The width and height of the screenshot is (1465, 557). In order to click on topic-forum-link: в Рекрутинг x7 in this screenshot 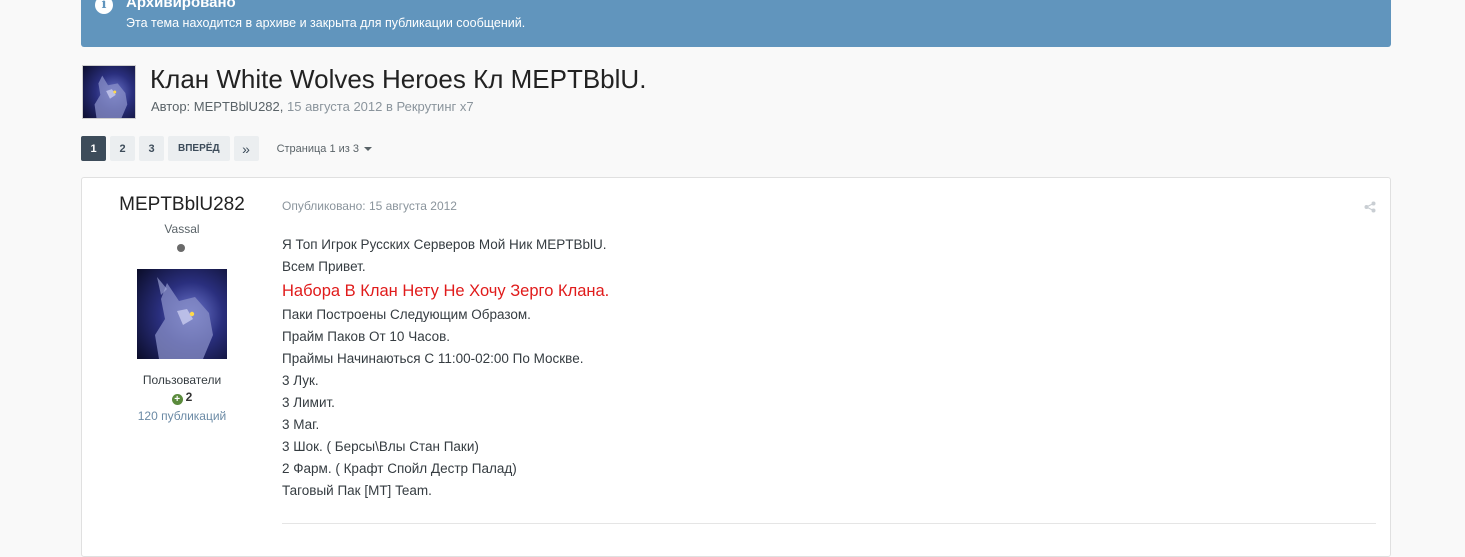, I will do `click(428, 106)`.